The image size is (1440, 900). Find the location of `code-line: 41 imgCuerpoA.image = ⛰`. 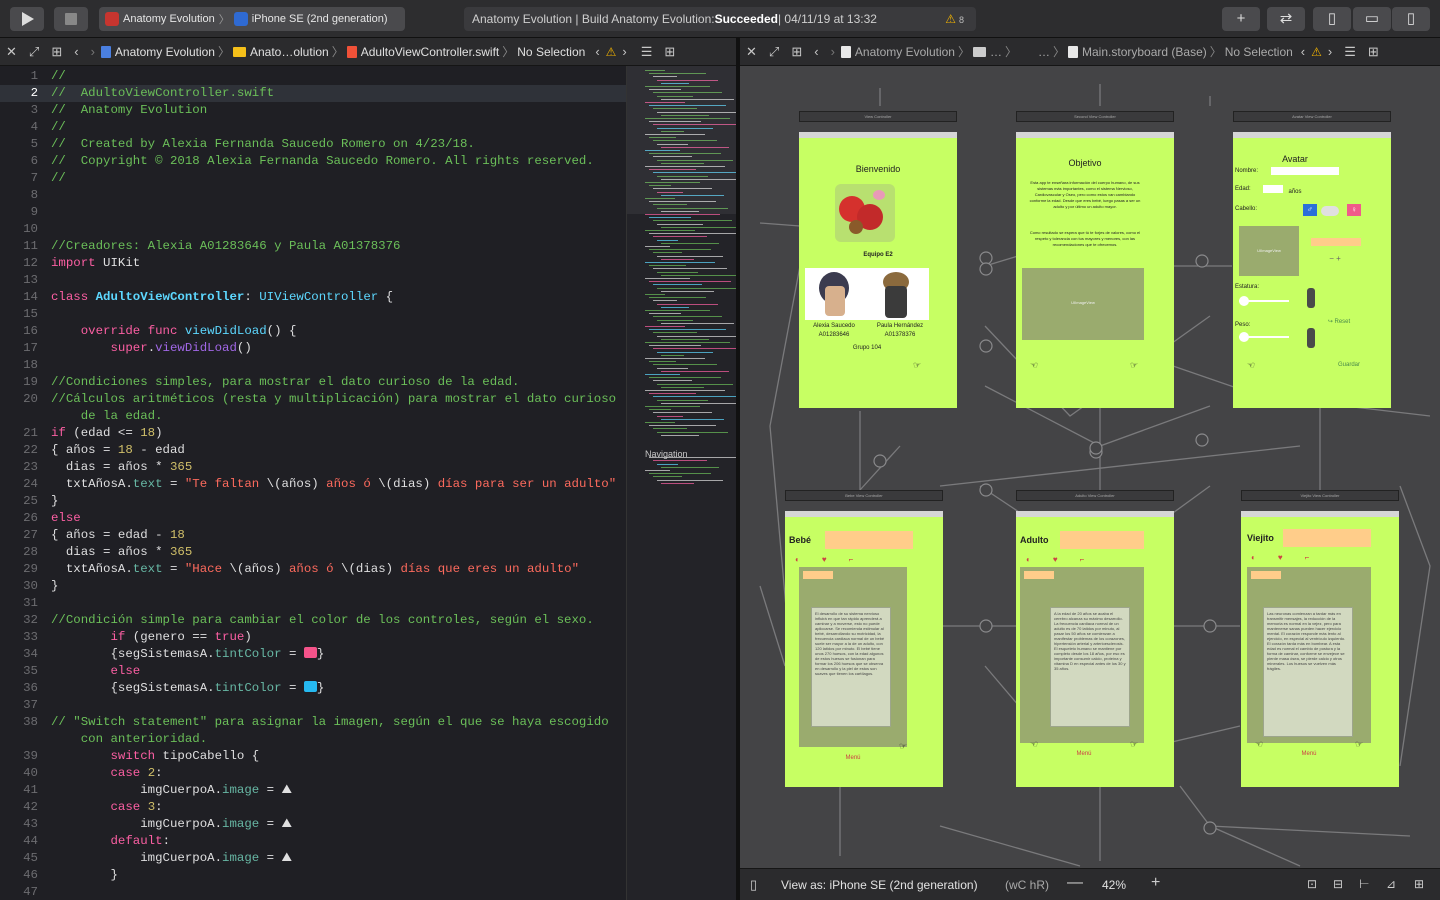

code-line: 41 imgCuerpoA.image = ⛰ is located at coordinates (313, 790).